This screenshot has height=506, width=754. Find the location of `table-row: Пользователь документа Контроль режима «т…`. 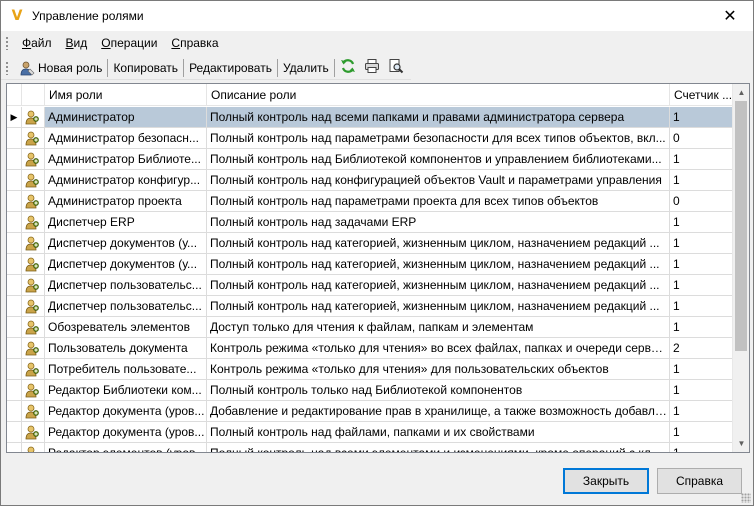

table-row: Пользователь документа Контроль режима «т… is located at coordinates (372, 348).